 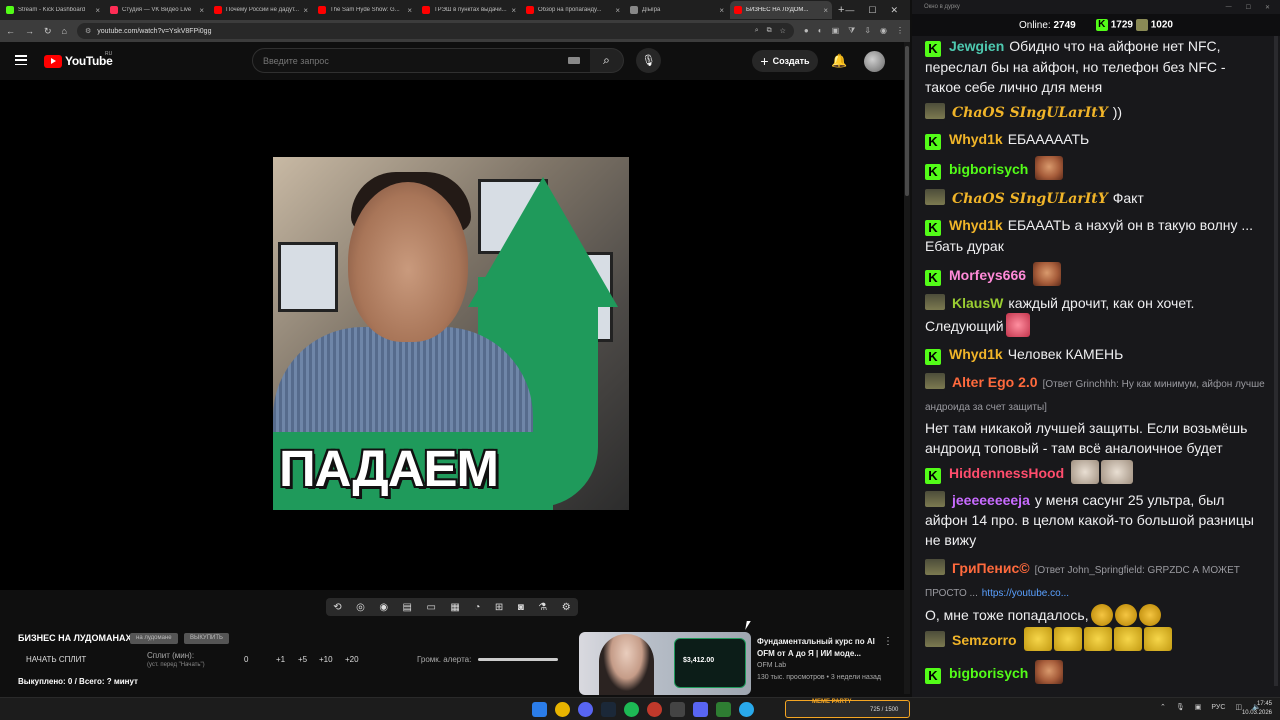 What do you see at coordinates (48, 31) in the screenshot?
I see `reload-icon: ↻` at bounding box center [48, 31].